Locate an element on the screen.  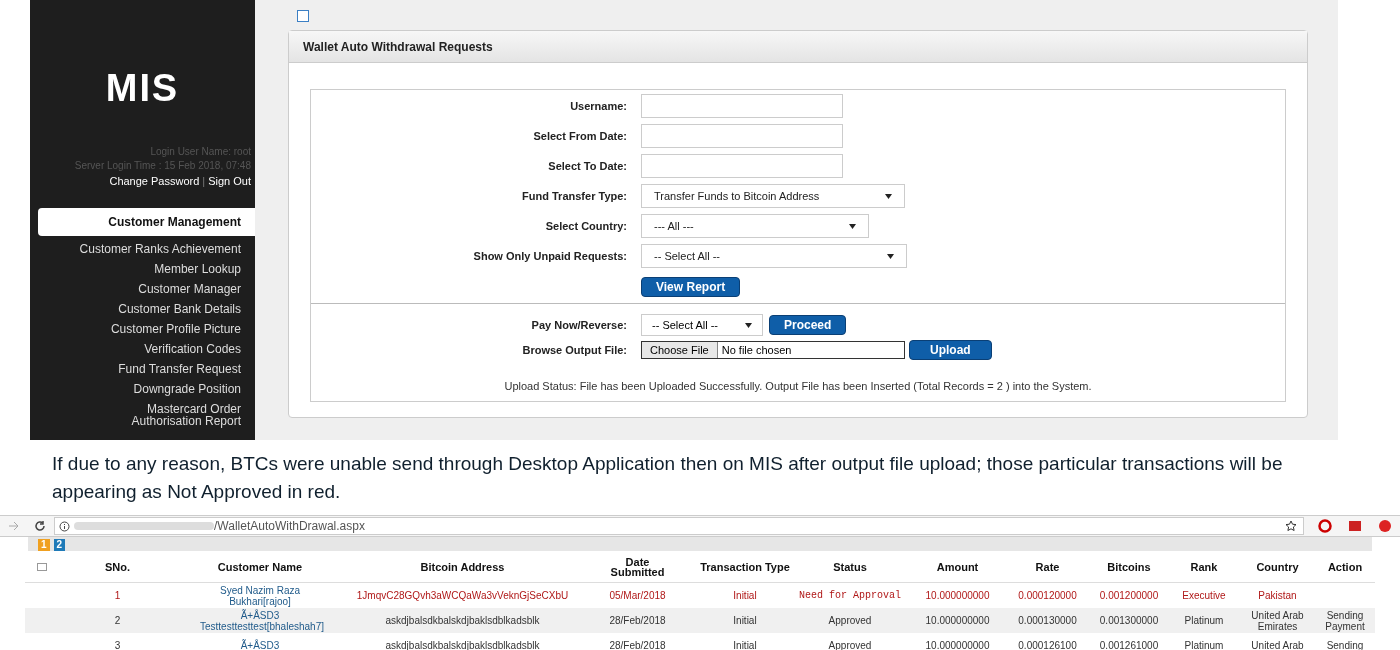
sidebar-item: Member Lookup is located at coordinates (146, 268).